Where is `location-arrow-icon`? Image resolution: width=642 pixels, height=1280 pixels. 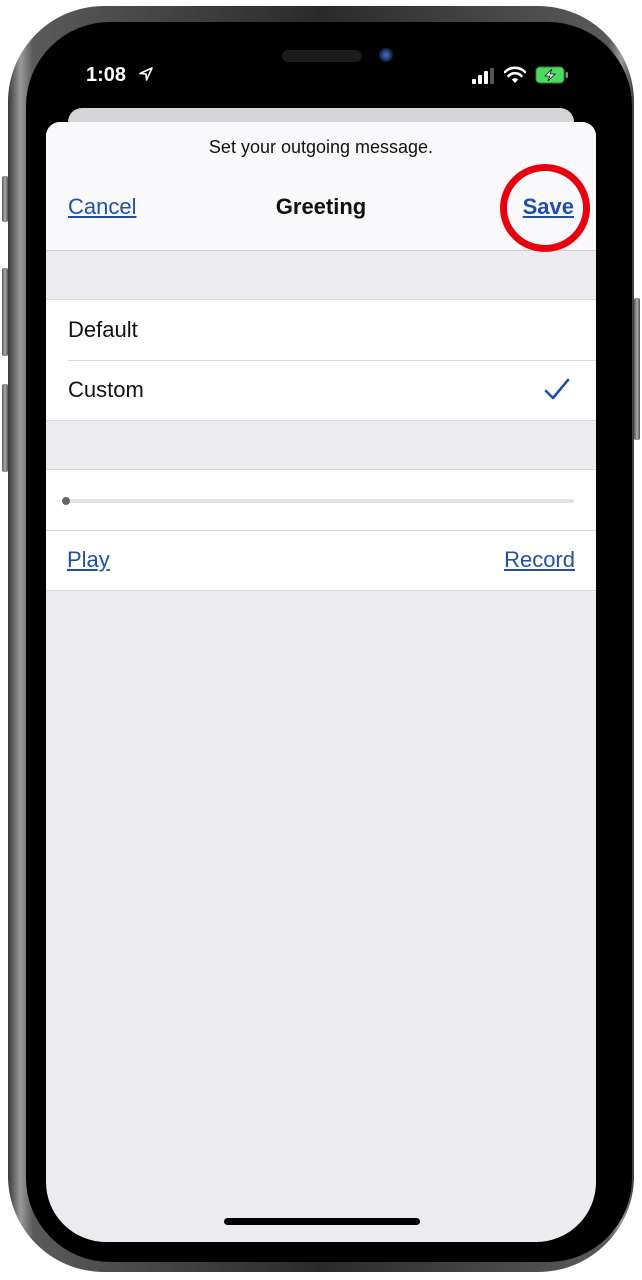 location-arrow-icon is located at coordinates (146, 74).